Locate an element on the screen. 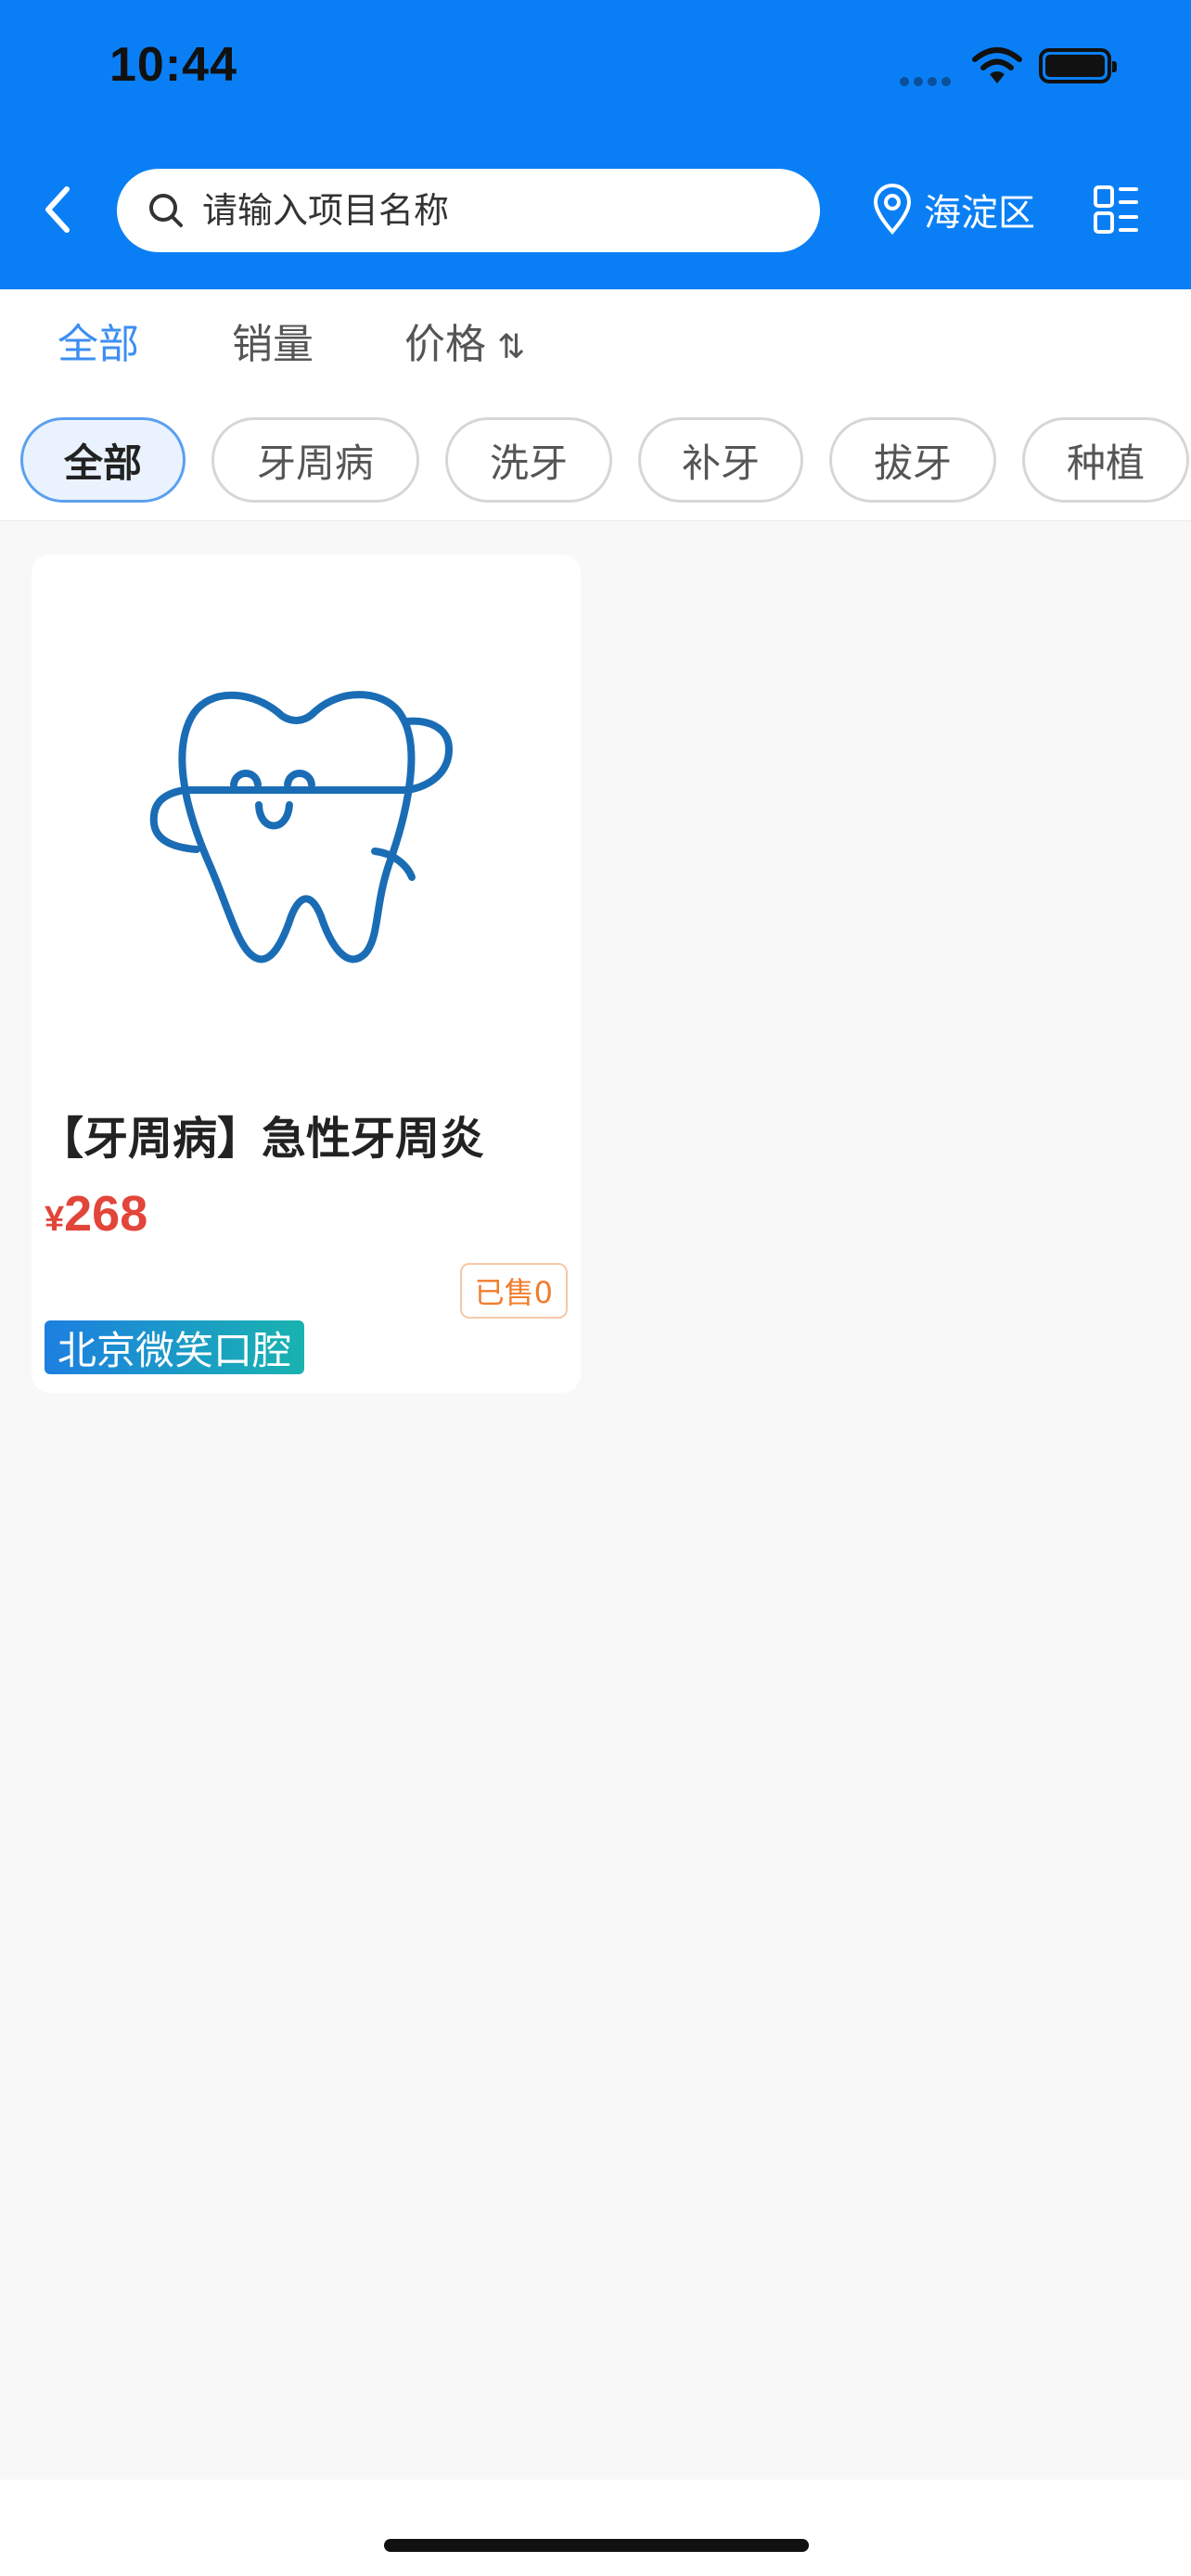  search-input is located at coordinates (462, 211).